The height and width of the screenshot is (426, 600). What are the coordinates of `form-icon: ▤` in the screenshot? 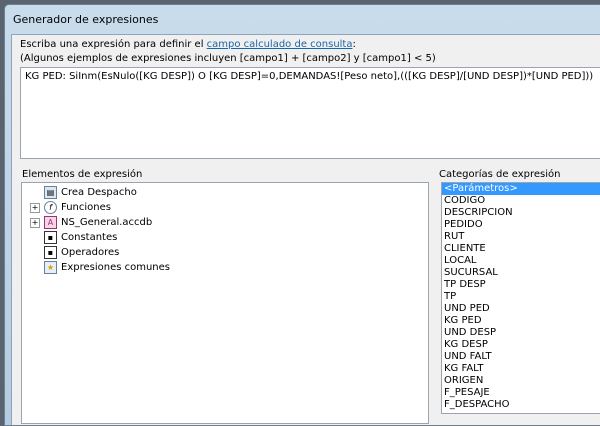 It's located at (50, 192).